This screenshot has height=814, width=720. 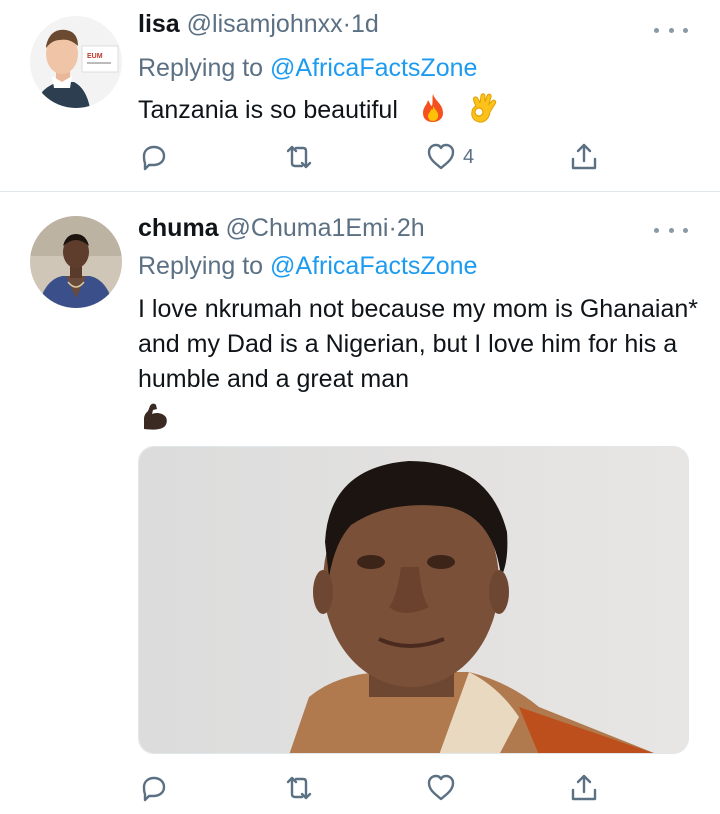 I want to click on like-count: 4, so click(x=469, y=156).